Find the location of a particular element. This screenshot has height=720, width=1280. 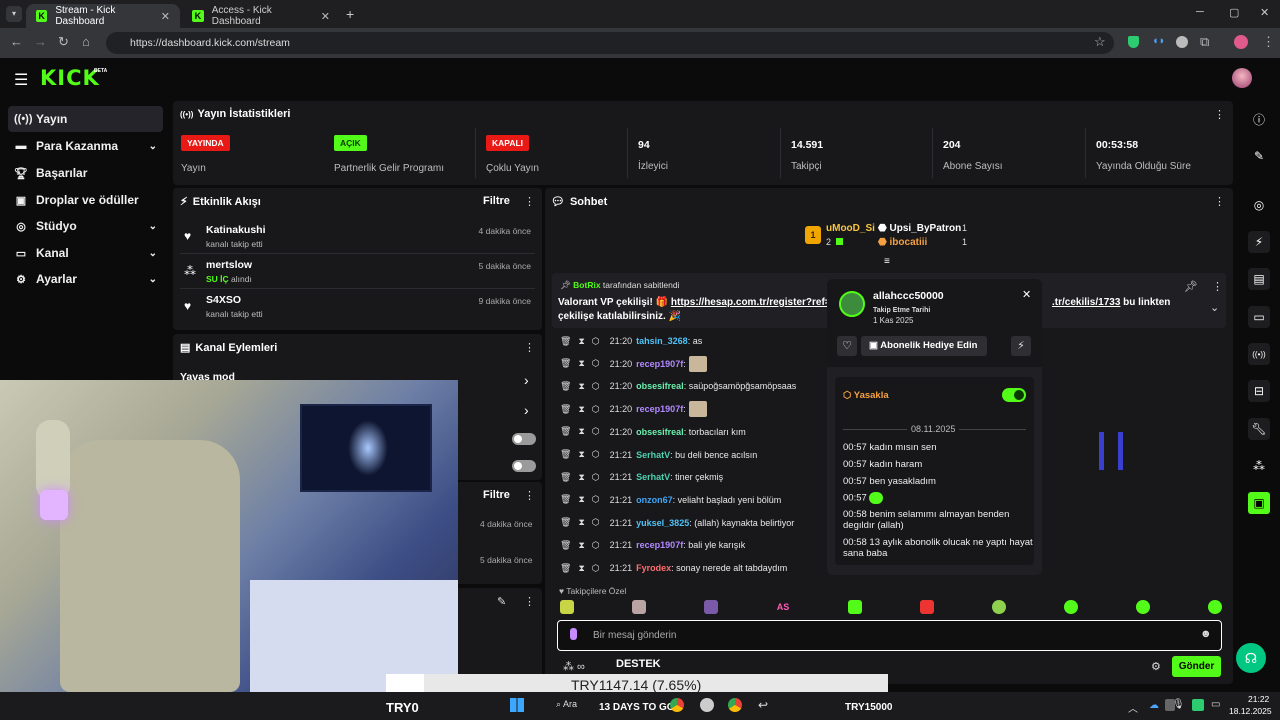

sidebar-item-para-kazanma: ▬ Para Kazanma ⌄ is located at coordinates (85, 146).